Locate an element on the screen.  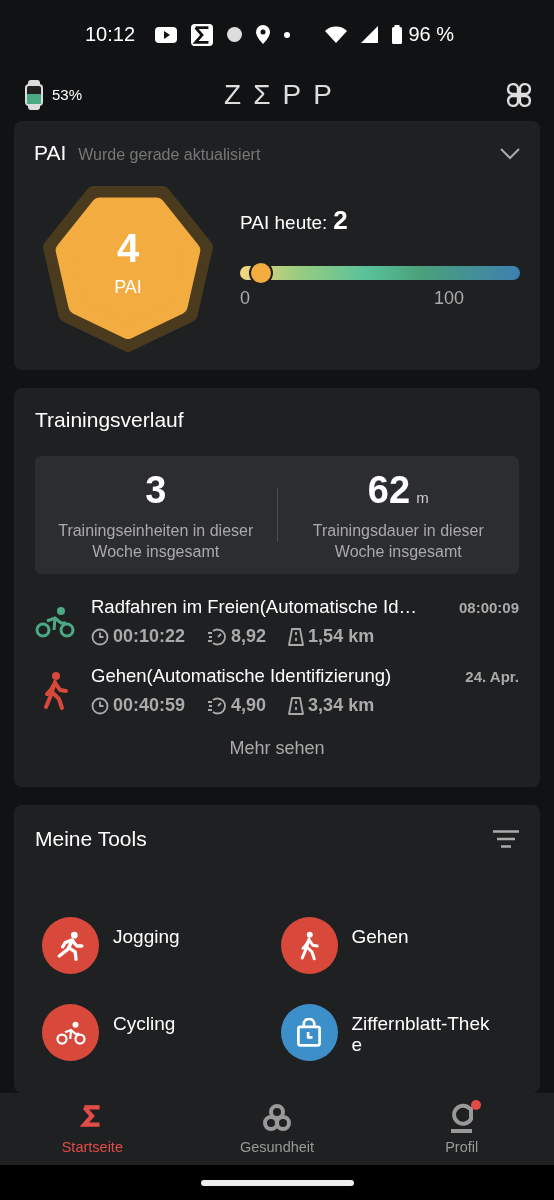
activity-time: 24. Apr. is located at coordinates (492, 677).